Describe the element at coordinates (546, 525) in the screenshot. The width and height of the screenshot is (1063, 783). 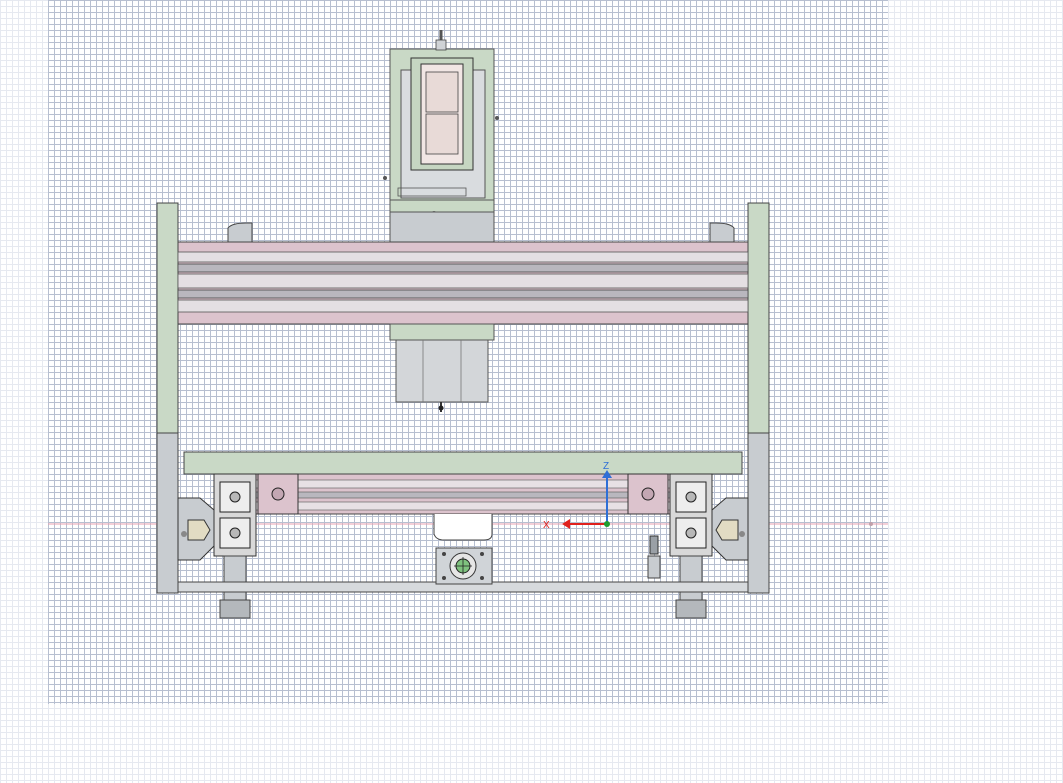
I see `x-axis-label: X` at that location.